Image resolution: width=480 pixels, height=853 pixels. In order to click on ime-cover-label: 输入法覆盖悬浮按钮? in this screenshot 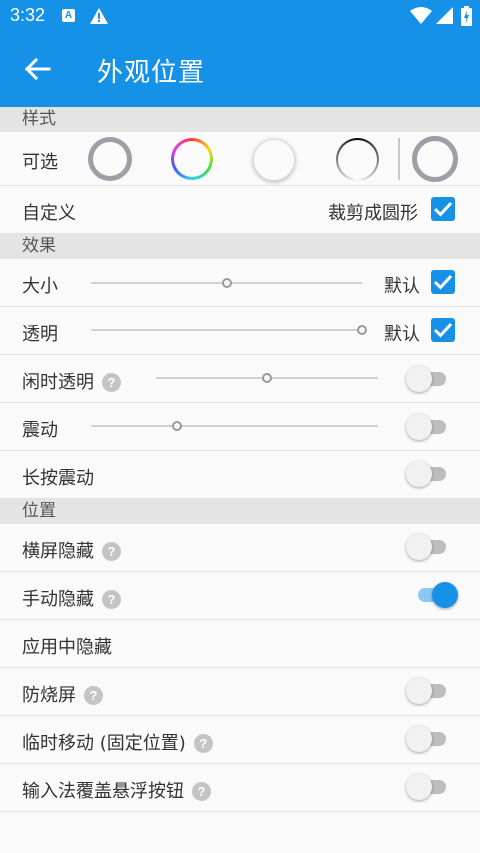, I will do `click(116, 790)`.